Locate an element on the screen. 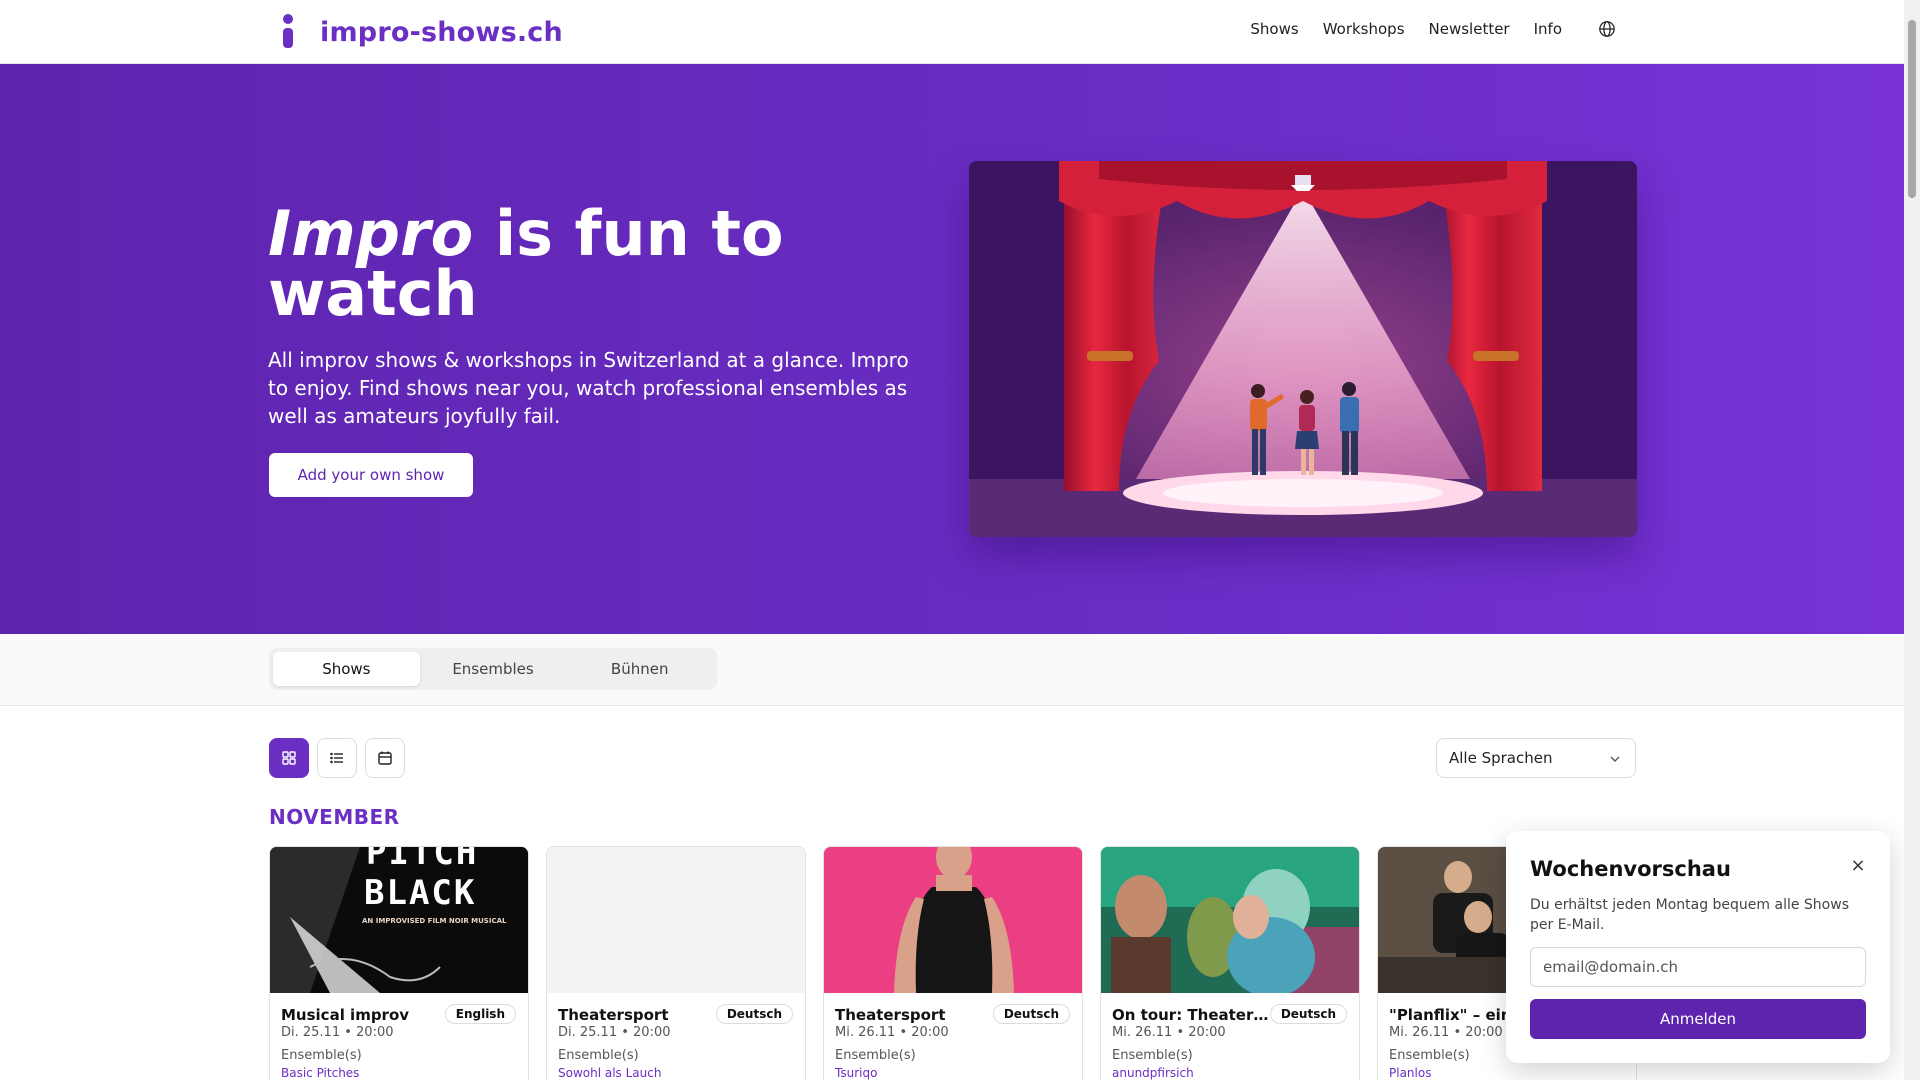 The height and width of the screenshot is (1080, 1920). nav-newsletter: Newsletter is located at coordinates (1469, 29).